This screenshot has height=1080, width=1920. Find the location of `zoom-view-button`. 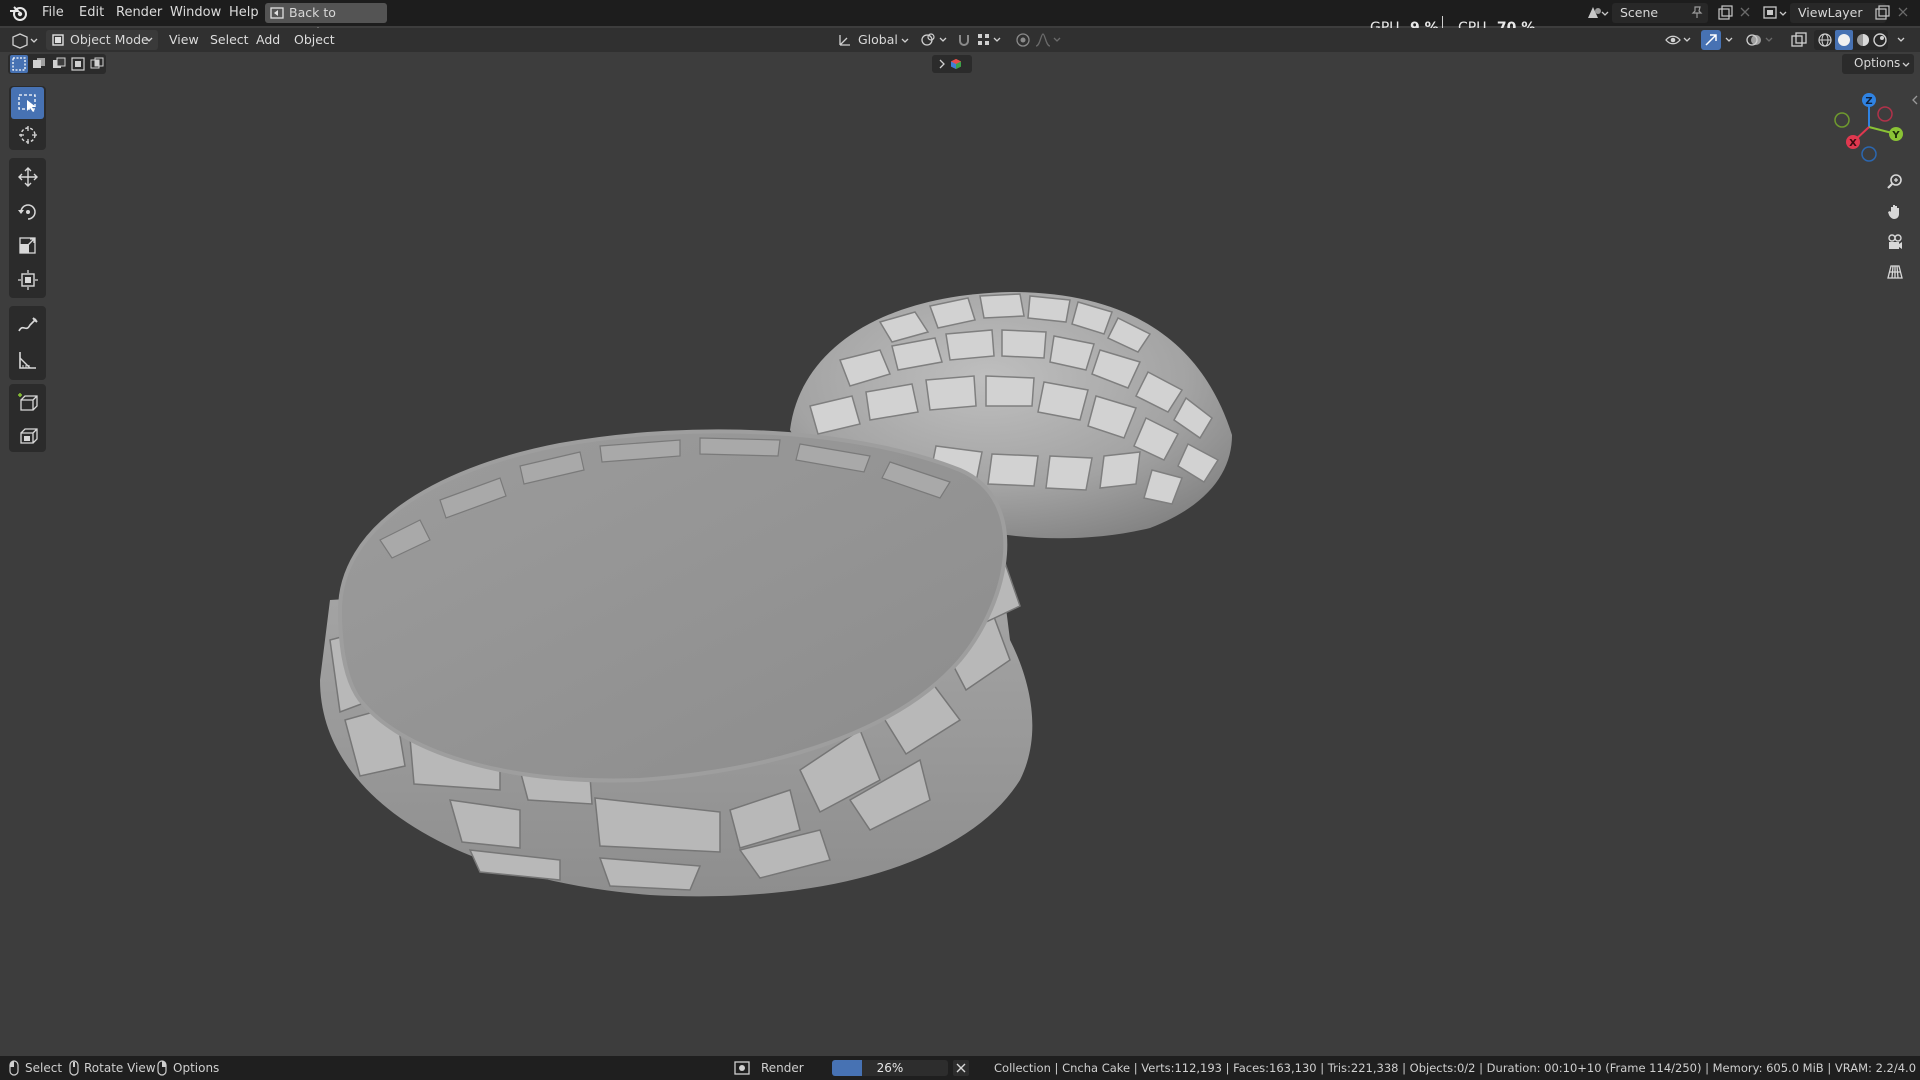

zoom-view-button is located at coordinates (1895, 182).